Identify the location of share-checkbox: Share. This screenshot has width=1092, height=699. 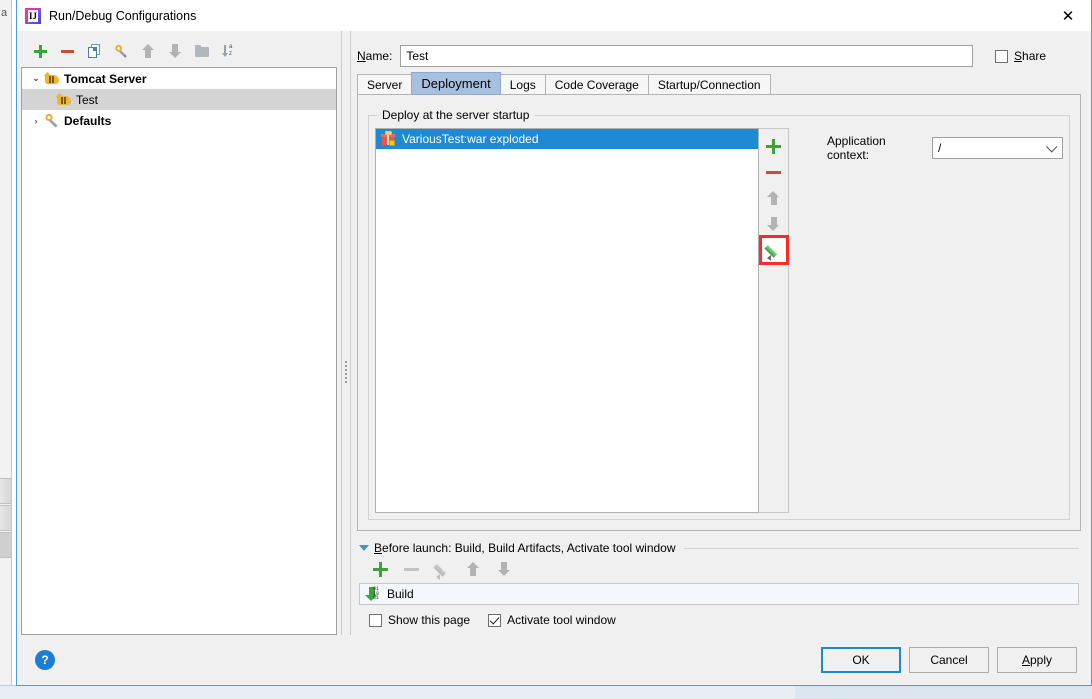
(1038, 56).